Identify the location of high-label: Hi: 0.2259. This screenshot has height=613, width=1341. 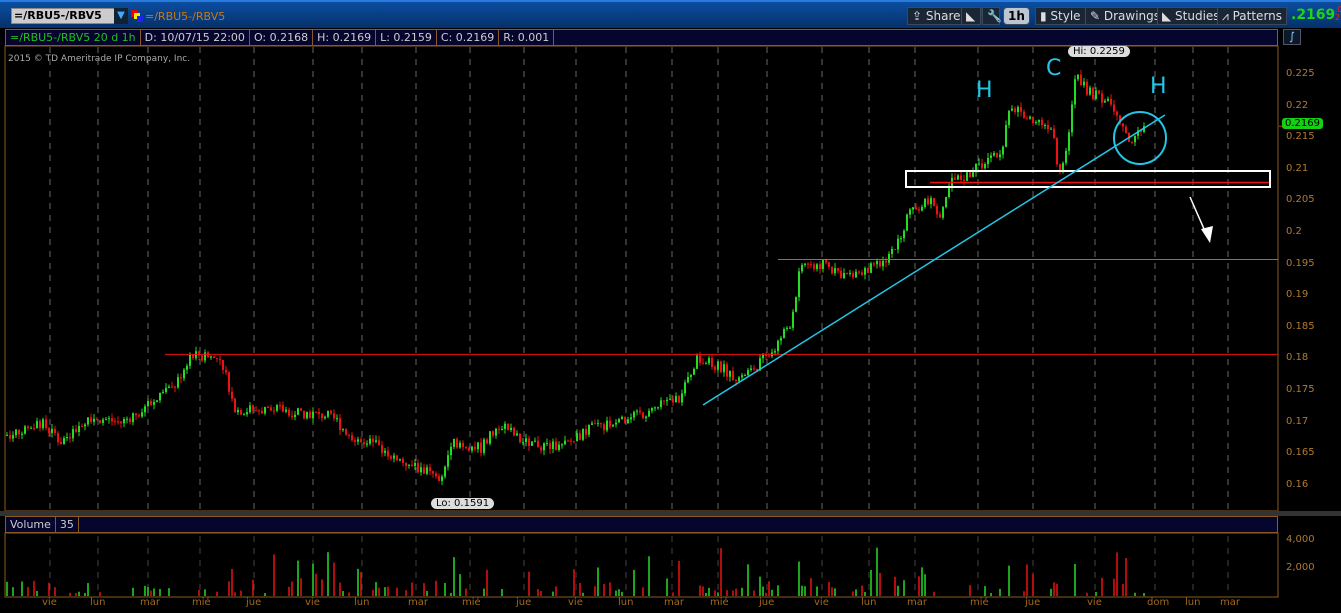
(1099, 51).